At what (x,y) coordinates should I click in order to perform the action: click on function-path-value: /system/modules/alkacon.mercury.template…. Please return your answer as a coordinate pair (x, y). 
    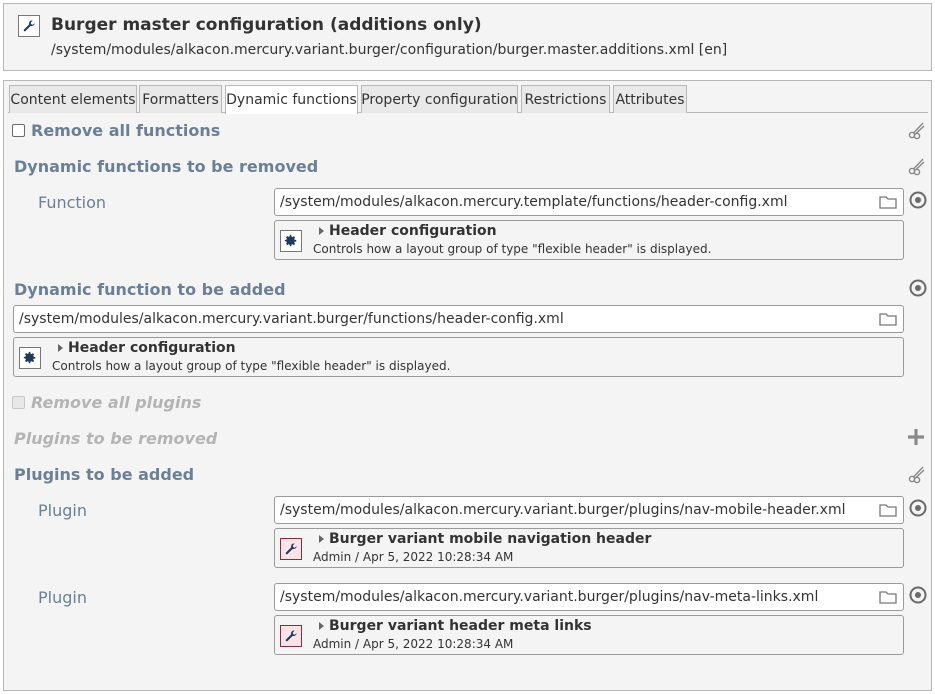
    Looking at the image, I should click on (534, 202).